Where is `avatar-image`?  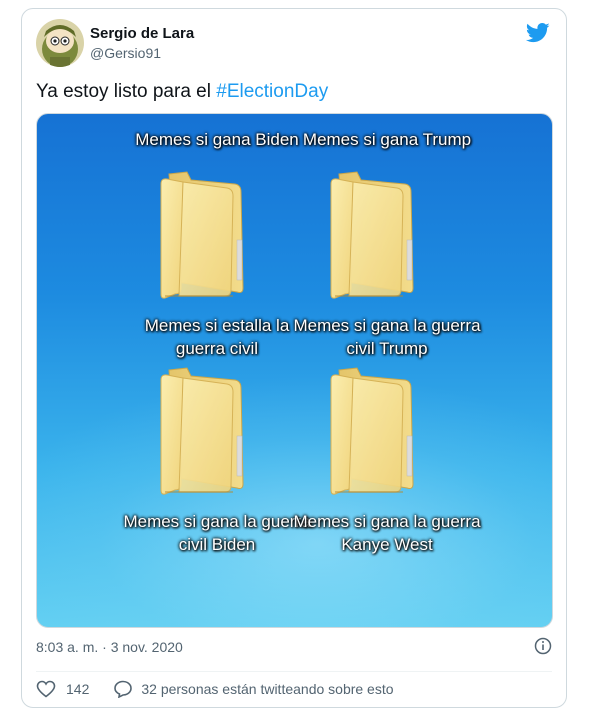 avatar-image is located at coordinates (60, 43).